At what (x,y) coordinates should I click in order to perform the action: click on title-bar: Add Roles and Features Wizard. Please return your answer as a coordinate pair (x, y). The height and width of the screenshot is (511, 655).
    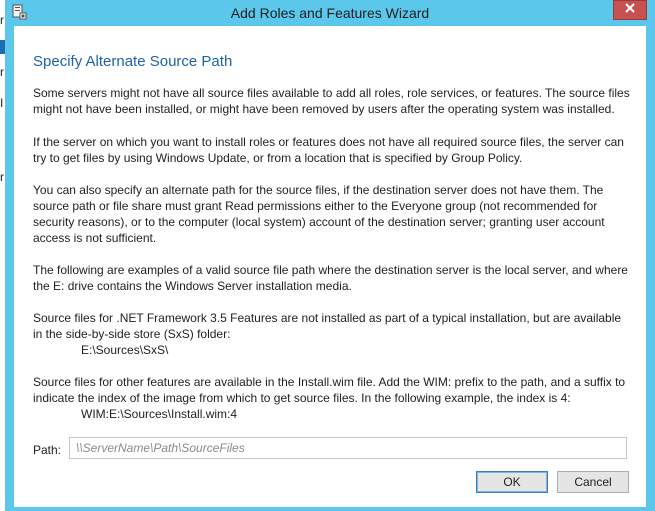
    Looking at the image, I should click on (330, 13).